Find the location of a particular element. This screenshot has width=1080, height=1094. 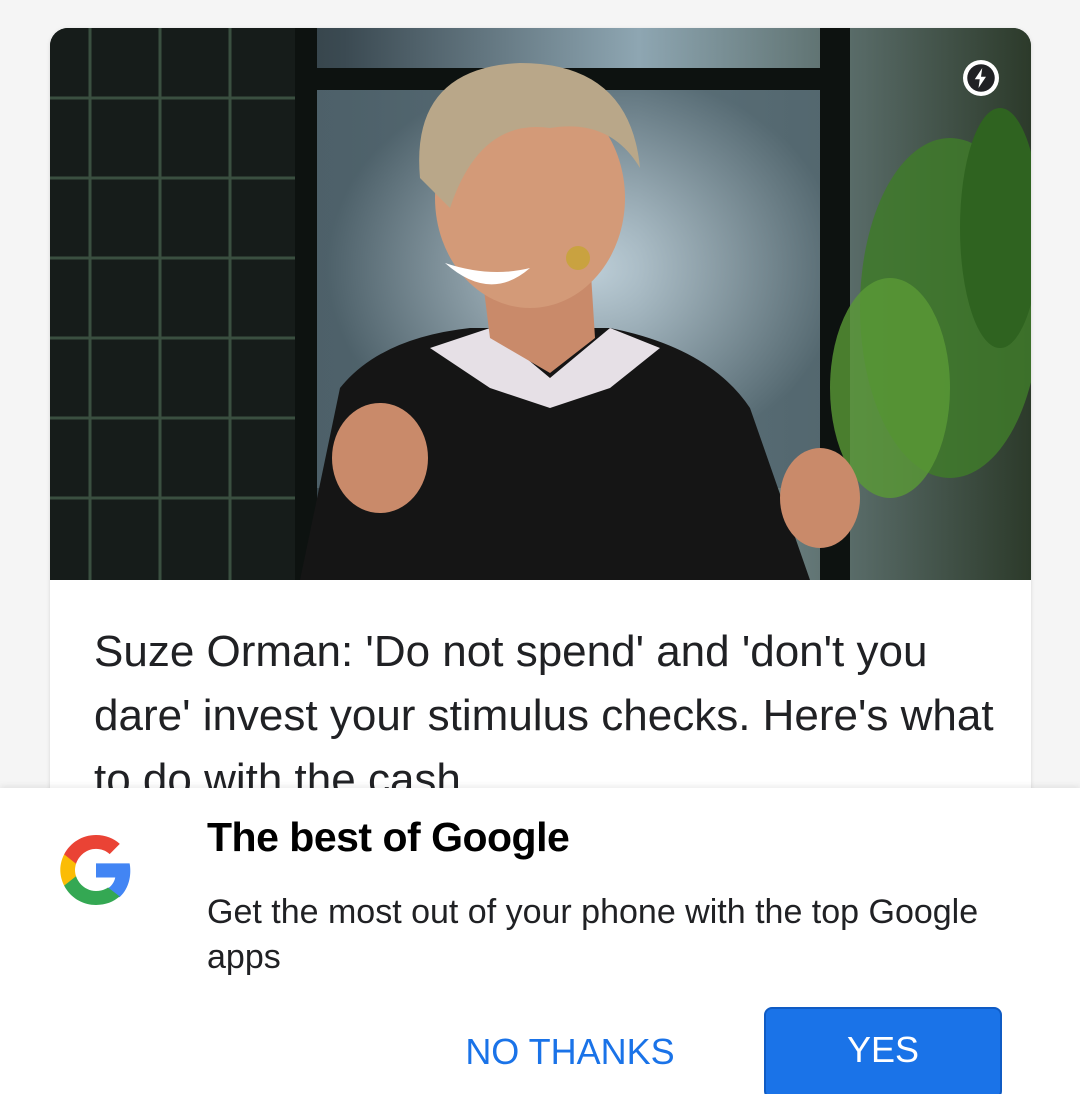

google-g-icon is located at coordinates (96, 870).